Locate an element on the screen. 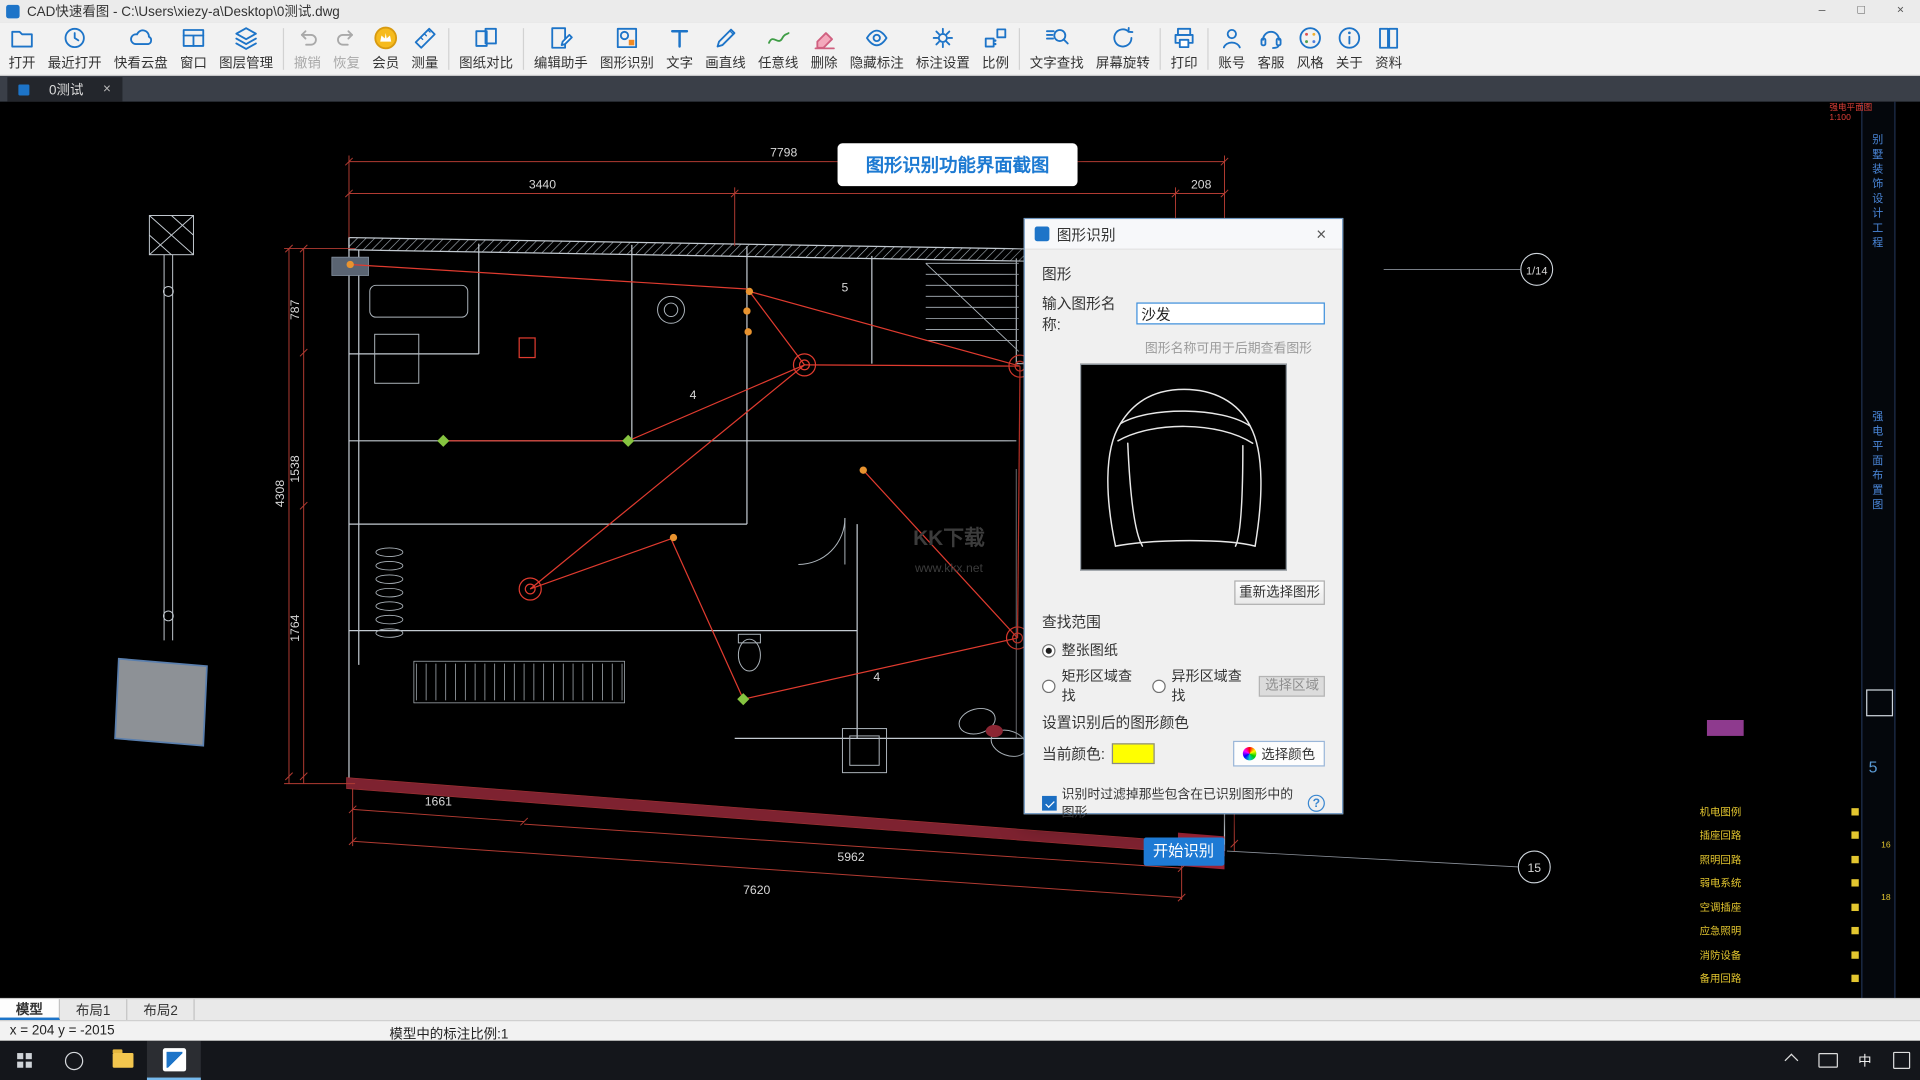 The height and width of the screenshot is (1080, 1920). reselect-shape-button: 重新选择图形 is located at coordinates (1279, 592).